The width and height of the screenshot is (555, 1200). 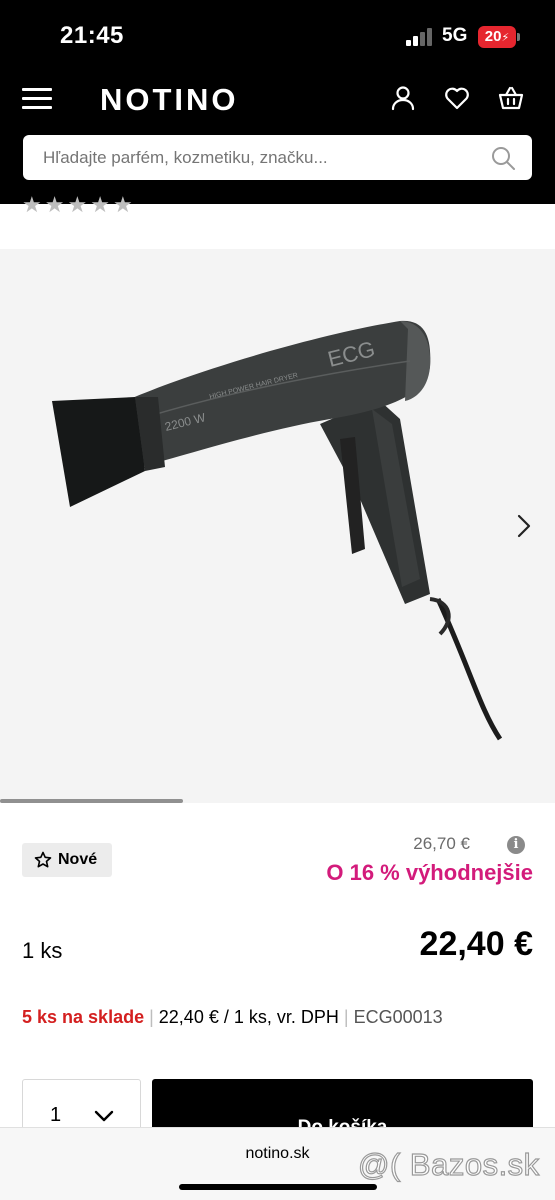 What do you see at coordinates (277, 36) in the screenshot?
I see `status-bar: 21:45 5G 20⚡` at bounding box center [277, 36].